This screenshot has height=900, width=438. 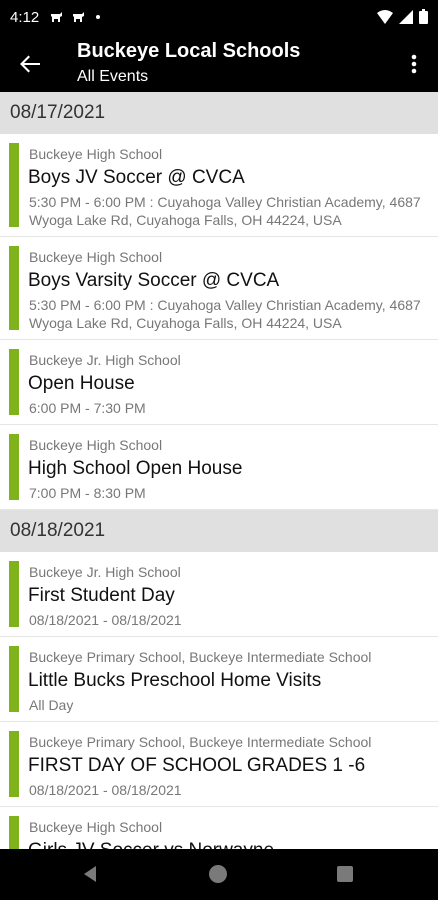 I want to click on app-title: Buckeye Local Schools, so click(x=189, y=51).